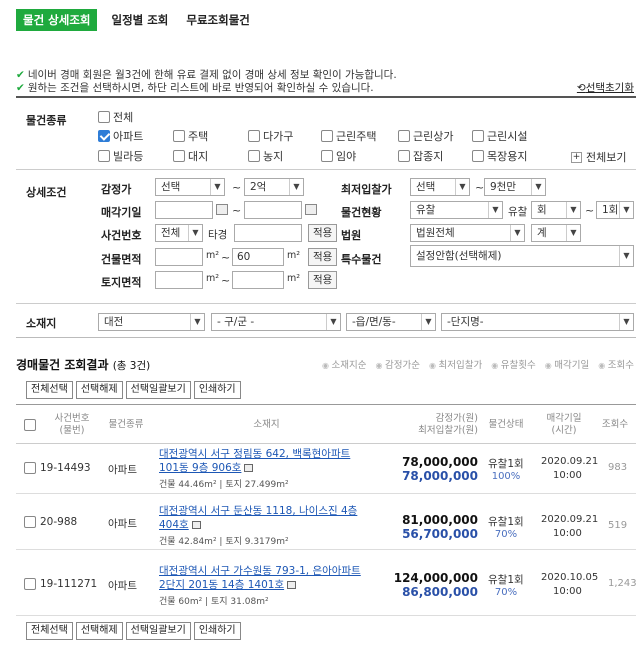 This screenshot has height=648, width=642. I want to click on type-checkbox-forest: 임야, so click(338, 156).